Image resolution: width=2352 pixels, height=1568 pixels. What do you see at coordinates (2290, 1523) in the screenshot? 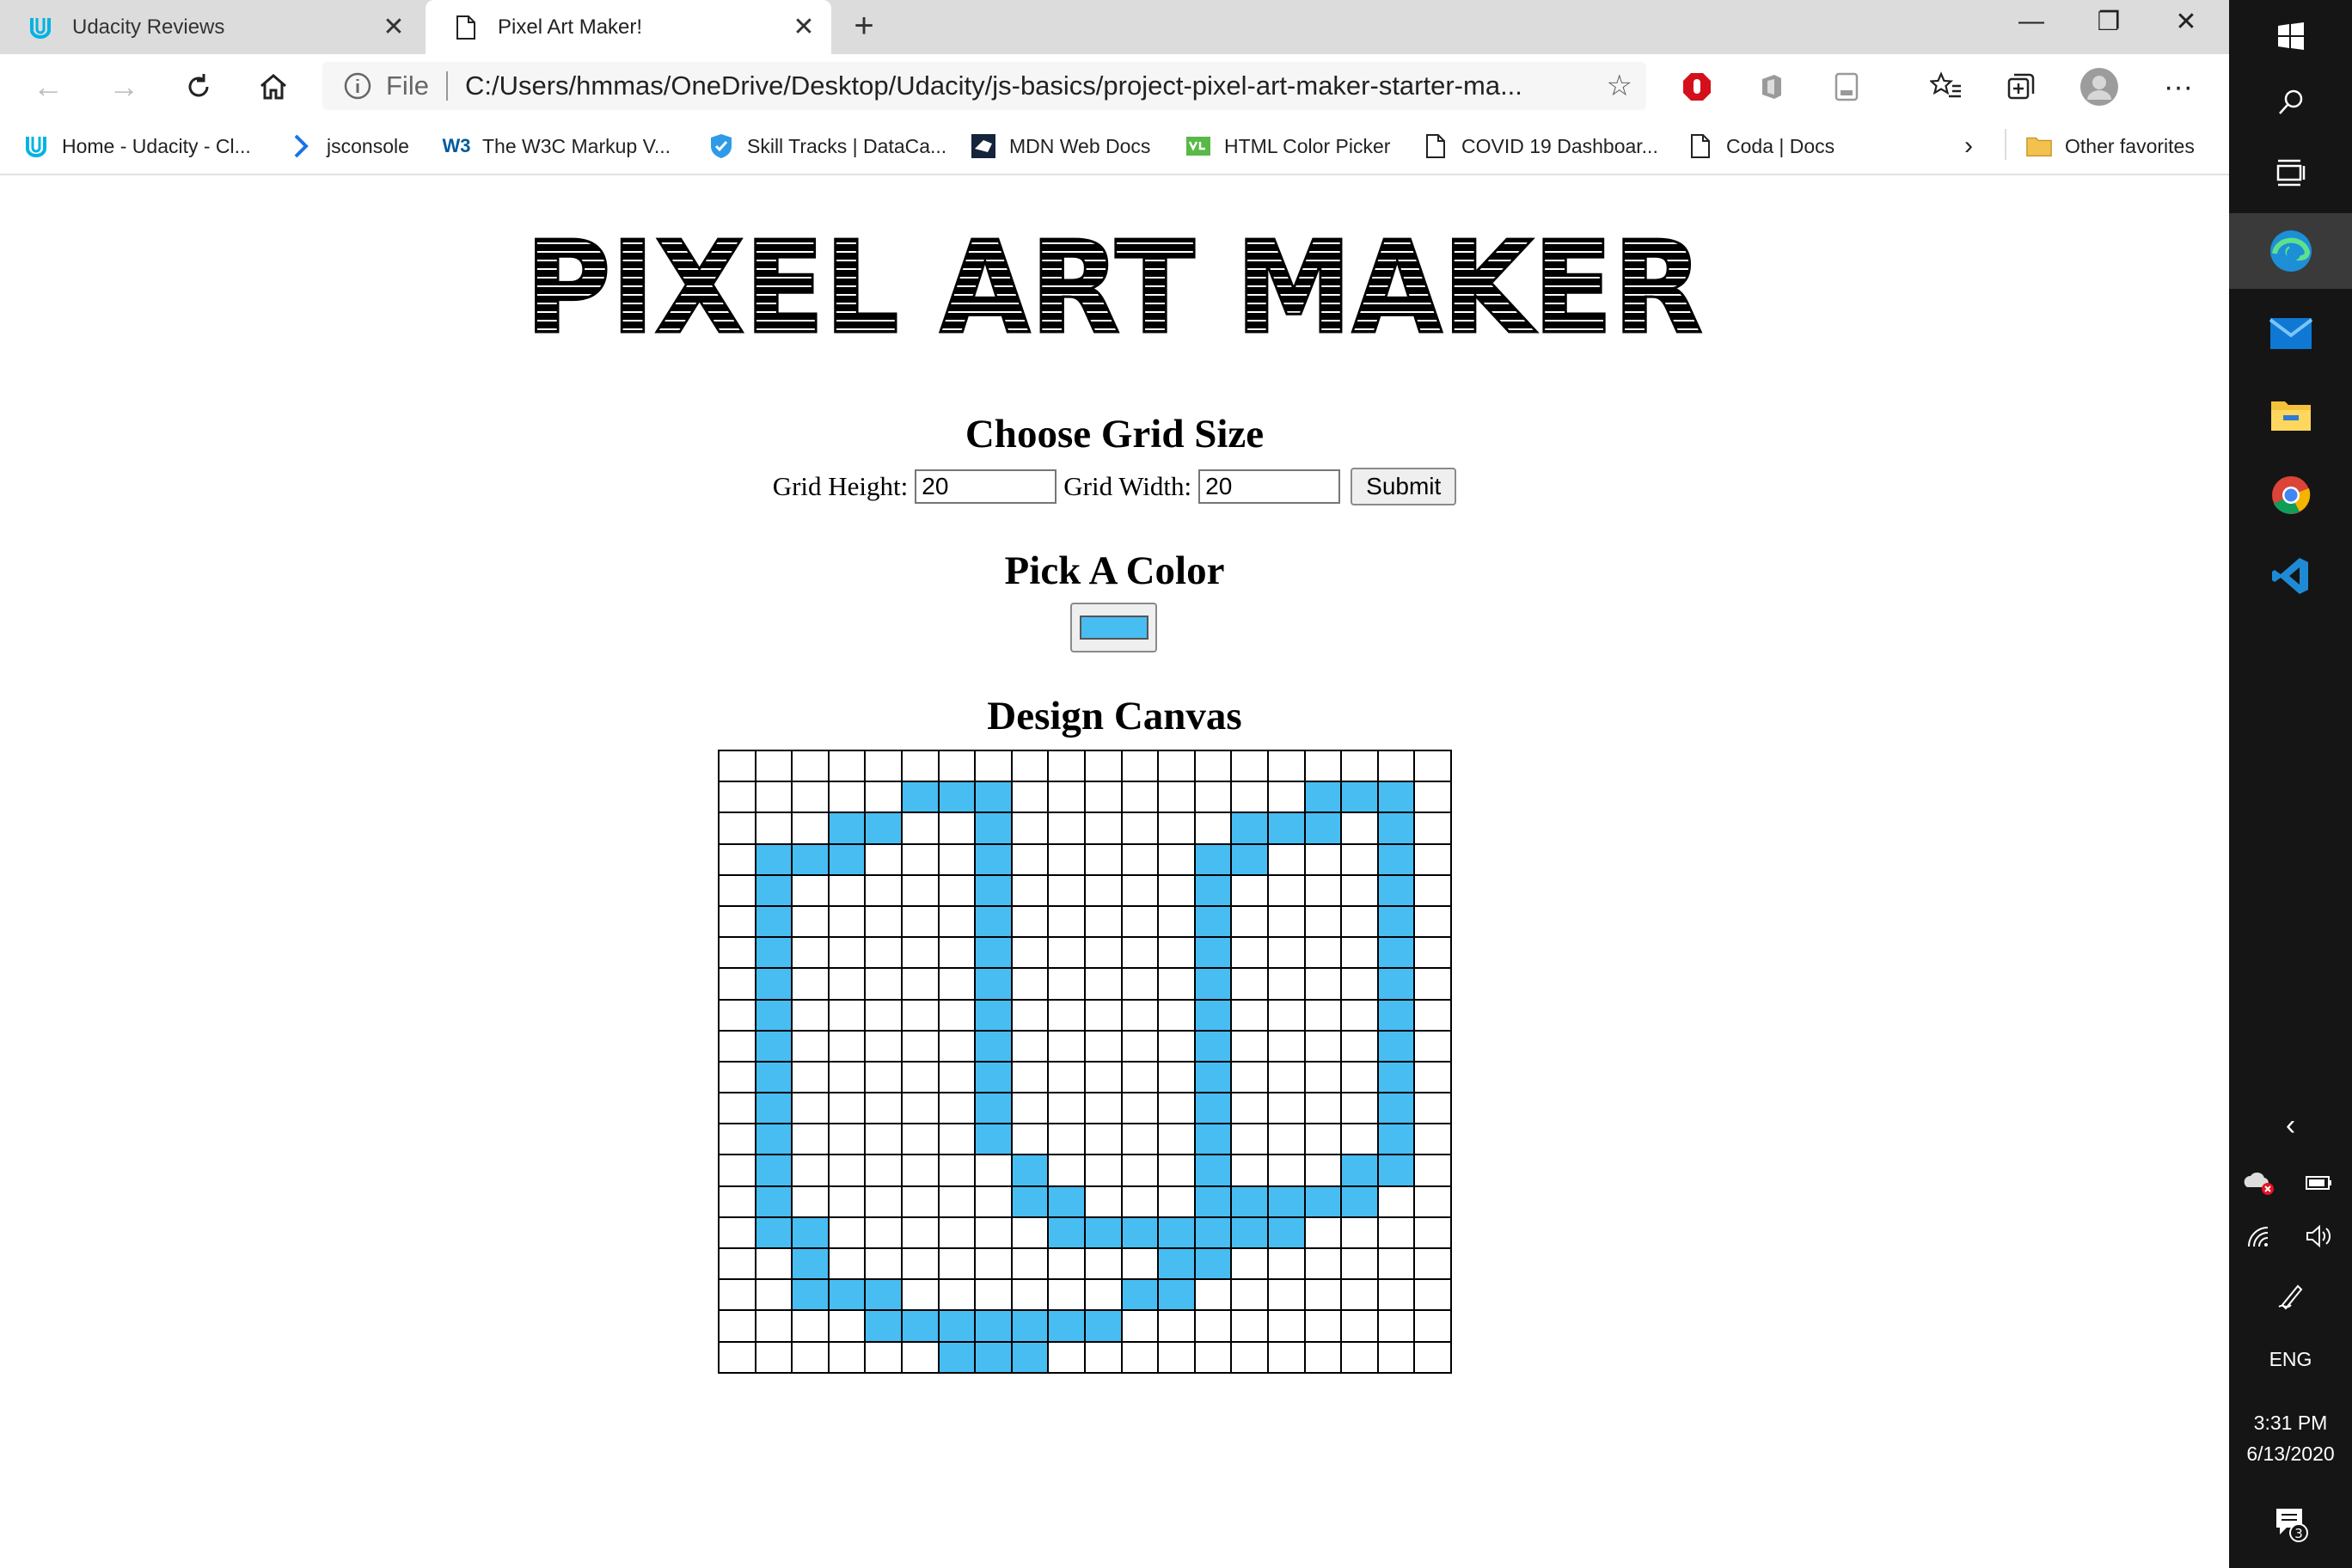
I see `action-center-button: 3` at bounding box center [2290, 1523].